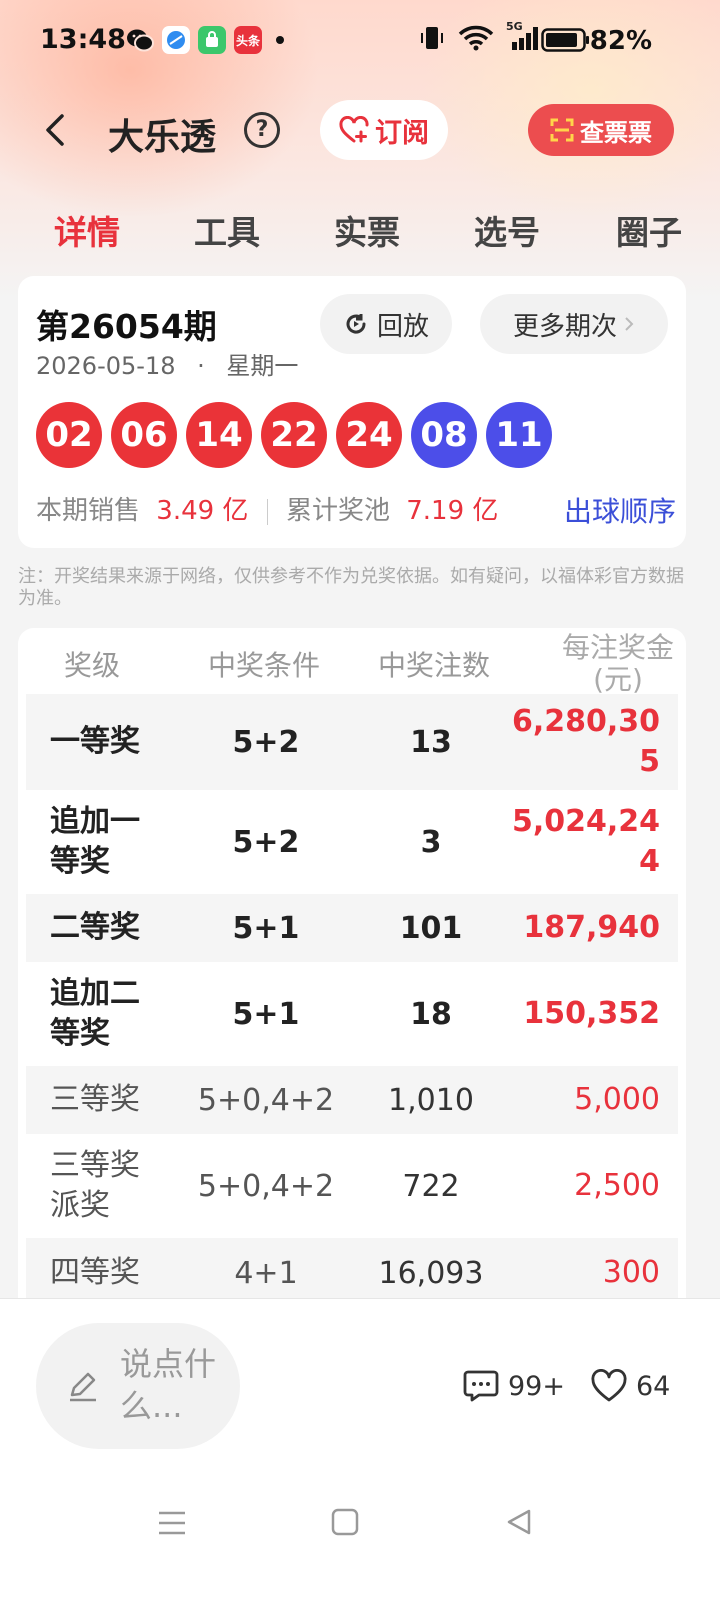  What do you see at coordinates (431, 742) in the screenshot?
I see `winner-count: 13` at bounding box center [431, 742].